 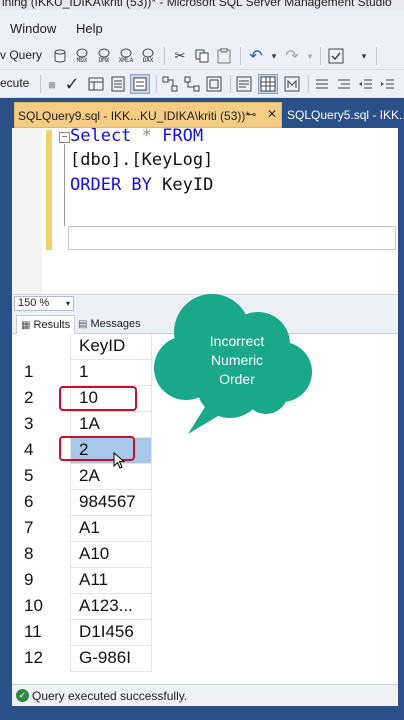 What do you see at coordinates (232, 238) in the screenshot?
I see `current-line-box` at bounding box center [232, 238].